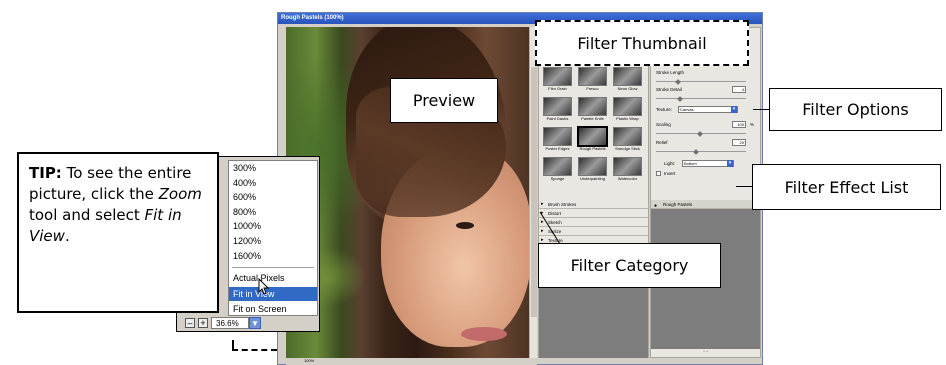 This screenshot has width=946, height=365. What do you see at coordinates (465, 225) in the screenshot?
I see `photo-eye` at bounding box center [465, 225].